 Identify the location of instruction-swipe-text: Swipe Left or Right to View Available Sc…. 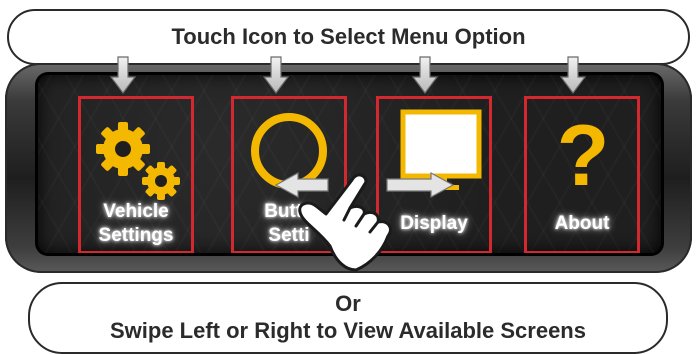
(348, 330).